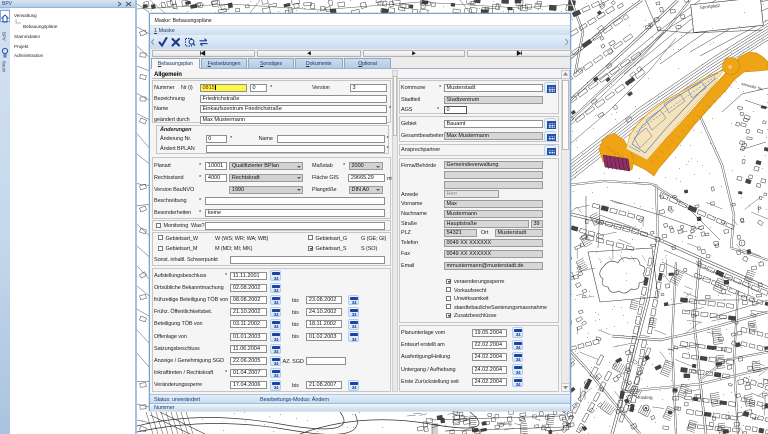 Image resolution: width=768 pixels, height=434 pixels. Describe the element at coordinates (755, 418) in the screenshot. I see `svg-text: ND` at that location.